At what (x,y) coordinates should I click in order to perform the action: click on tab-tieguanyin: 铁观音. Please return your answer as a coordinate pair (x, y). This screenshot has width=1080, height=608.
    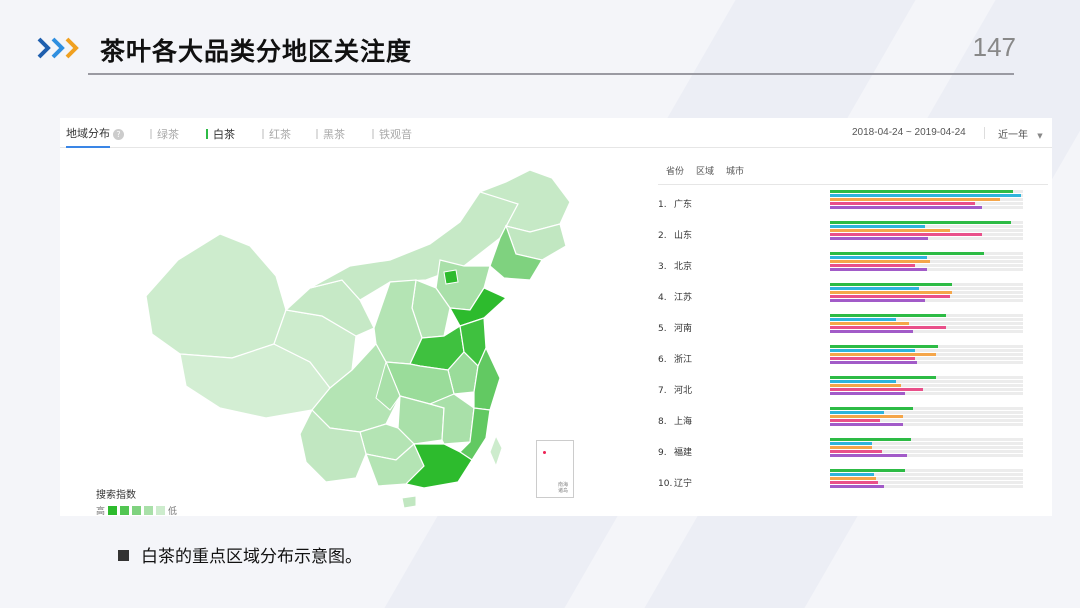
    Looking at the image, I should click on (392, 134).